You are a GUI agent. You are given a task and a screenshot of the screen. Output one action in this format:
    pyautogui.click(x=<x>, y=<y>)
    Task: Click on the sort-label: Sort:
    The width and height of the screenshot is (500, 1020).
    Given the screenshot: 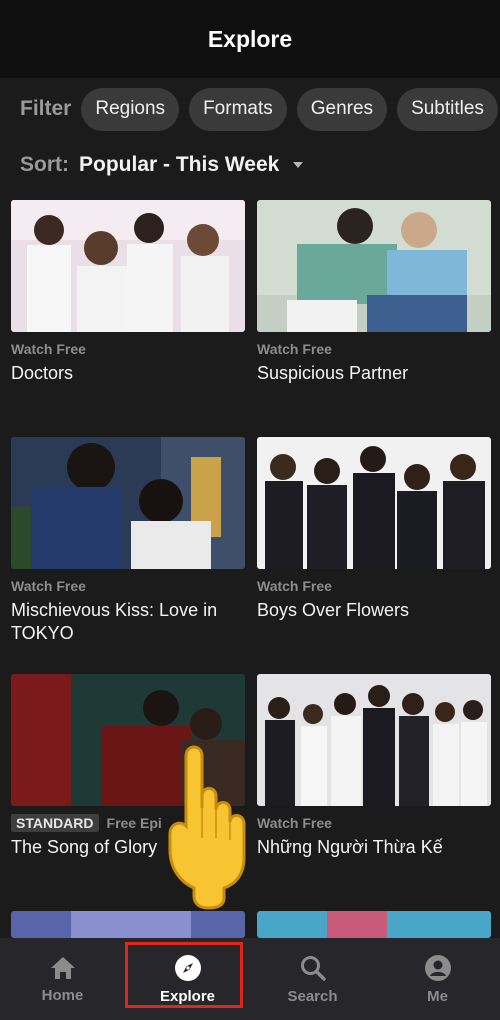 What is the action you would take?
    pyautogui.click(x=44, y=164)
    